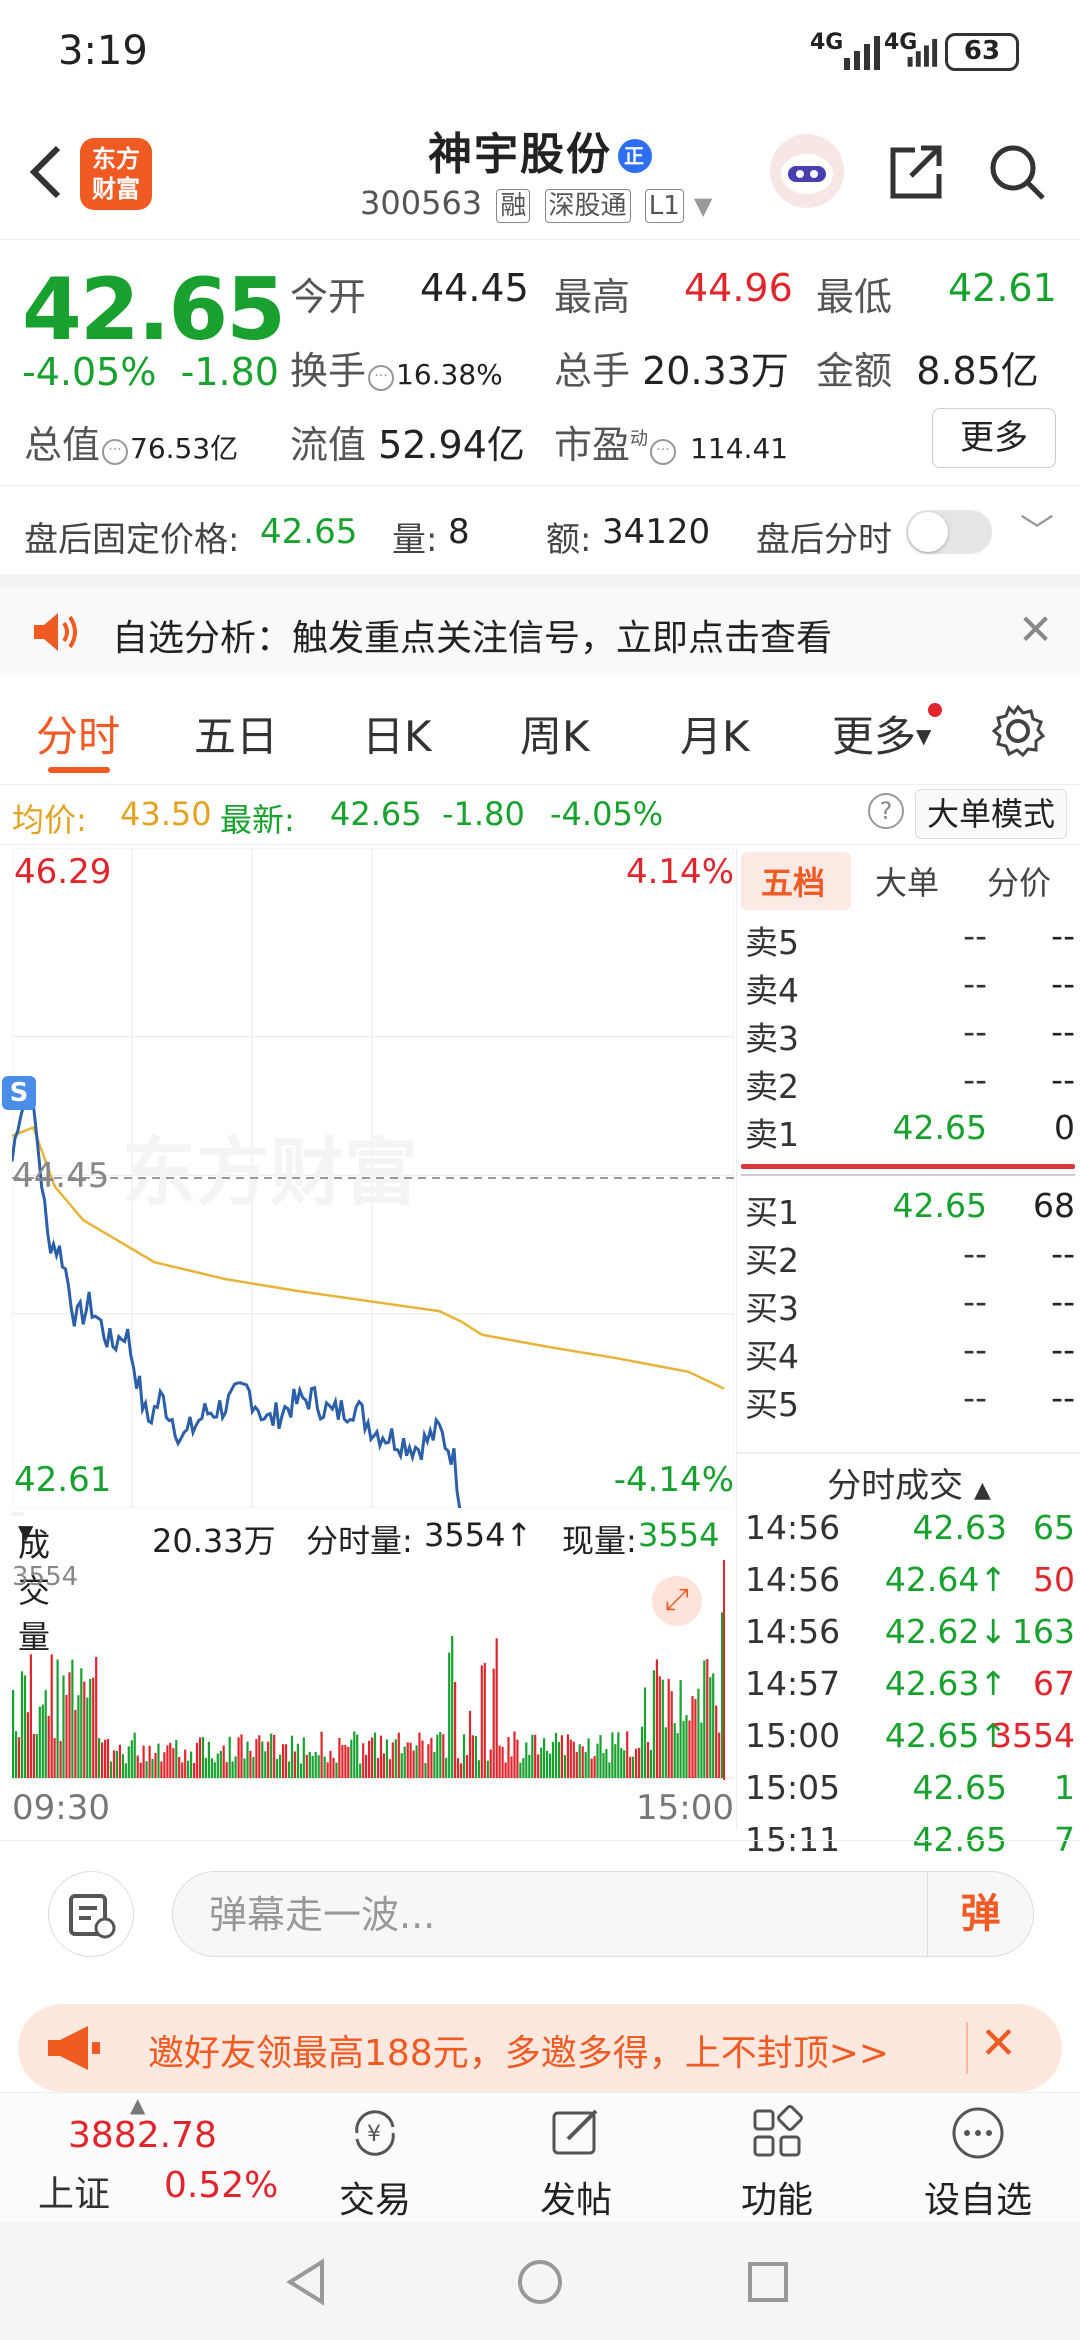 The width and height of the screenshot is (1080, 2340). I want to click on comment-settings-button, so click(91, 1914).